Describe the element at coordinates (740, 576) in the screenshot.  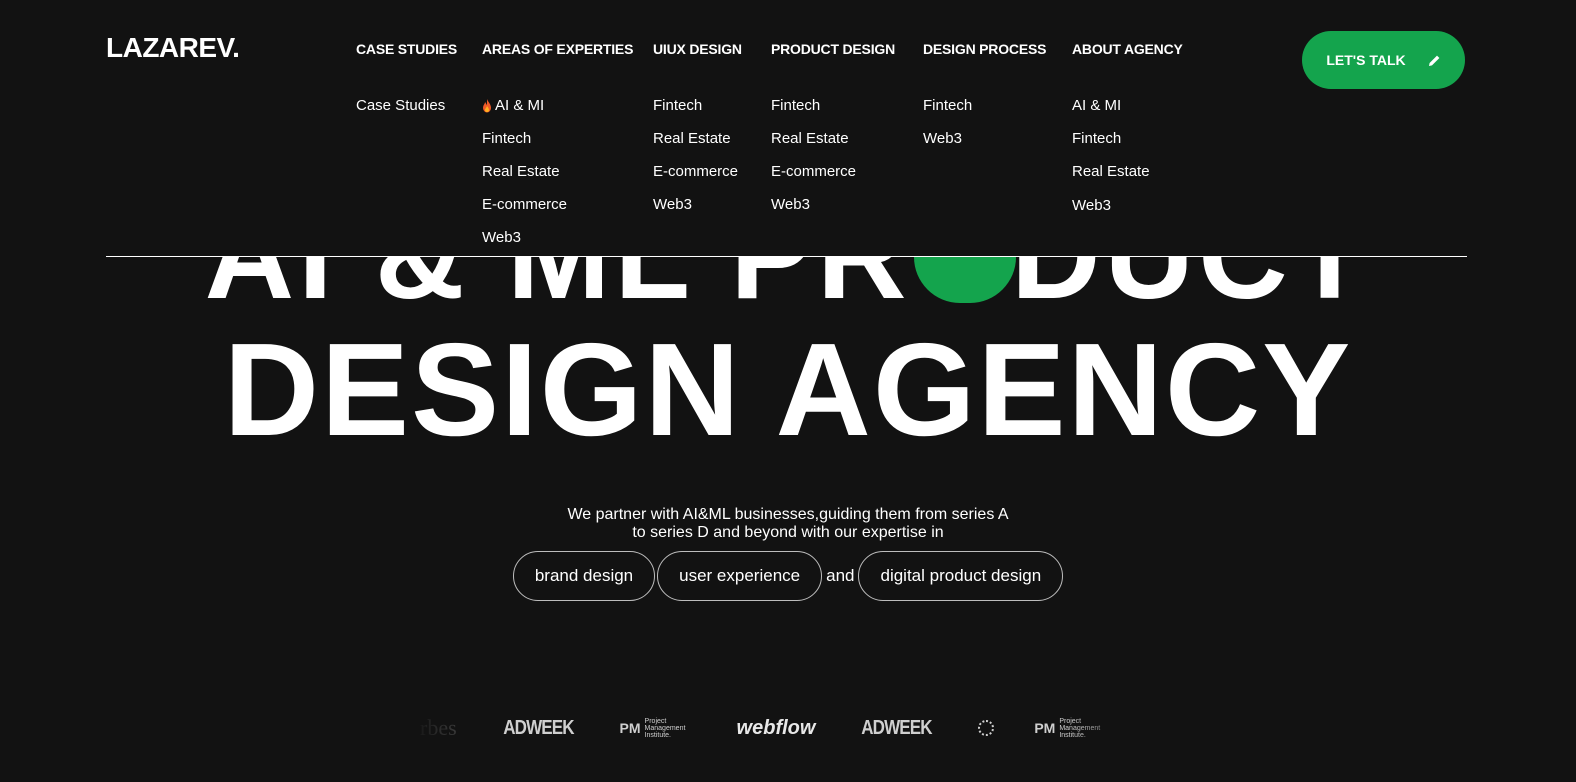
I see `pill-user-experience: user experience` at that location.